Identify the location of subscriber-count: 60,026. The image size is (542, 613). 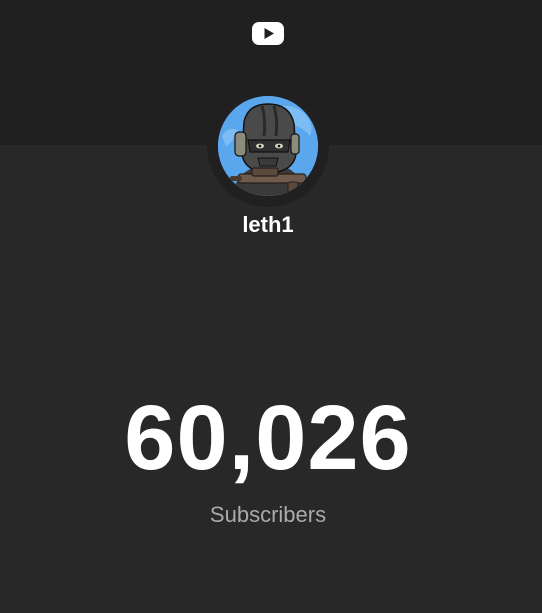
(268, 438).